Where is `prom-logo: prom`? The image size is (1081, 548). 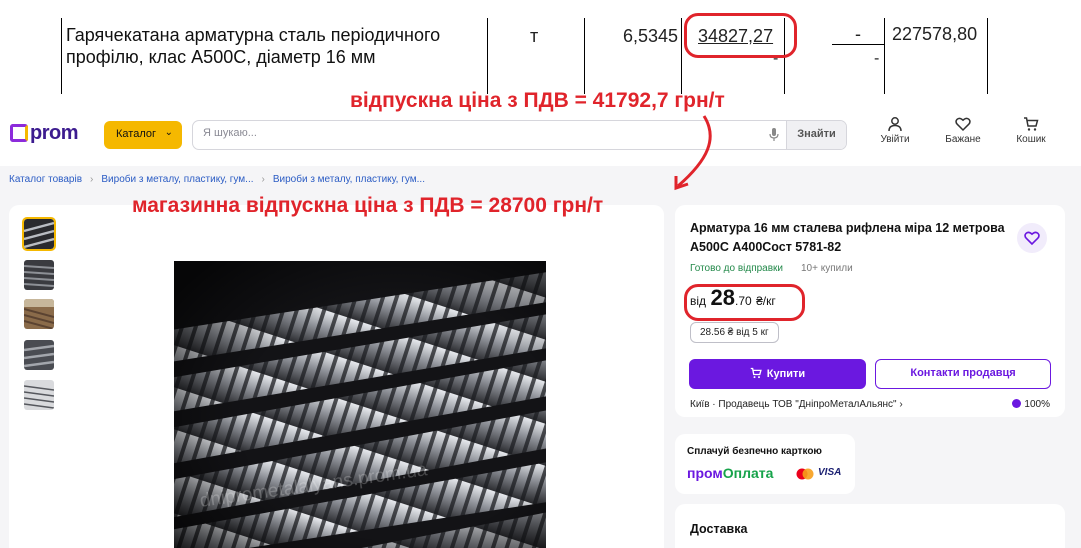 prom-logo: prom is located at coordinates (44, 133).